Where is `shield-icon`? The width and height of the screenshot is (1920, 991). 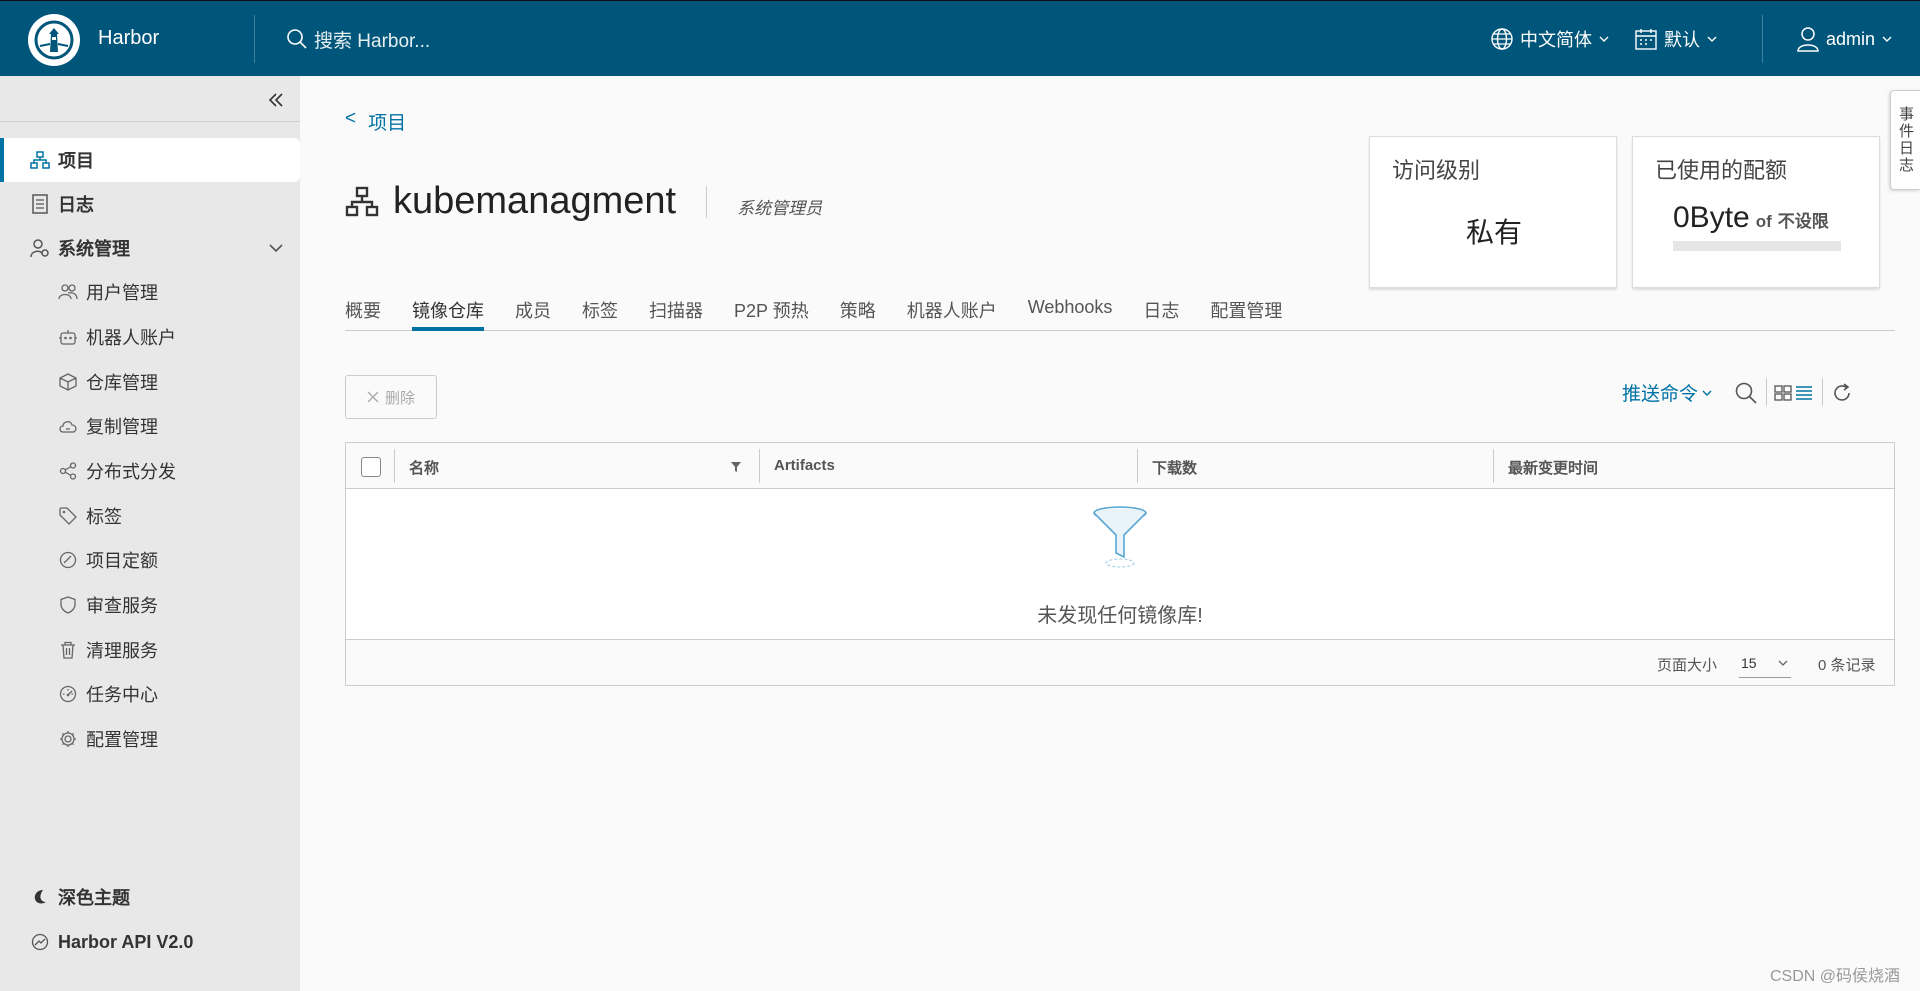 shield-icon is located at coordinates (68, 605).